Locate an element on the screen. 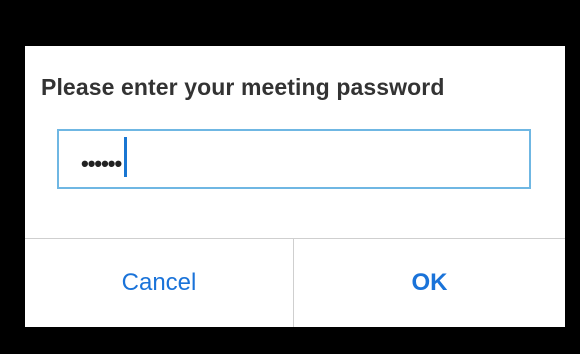 The width and height of the screenshot is (580, 354). text-caret is located at coordinates (126, 157).